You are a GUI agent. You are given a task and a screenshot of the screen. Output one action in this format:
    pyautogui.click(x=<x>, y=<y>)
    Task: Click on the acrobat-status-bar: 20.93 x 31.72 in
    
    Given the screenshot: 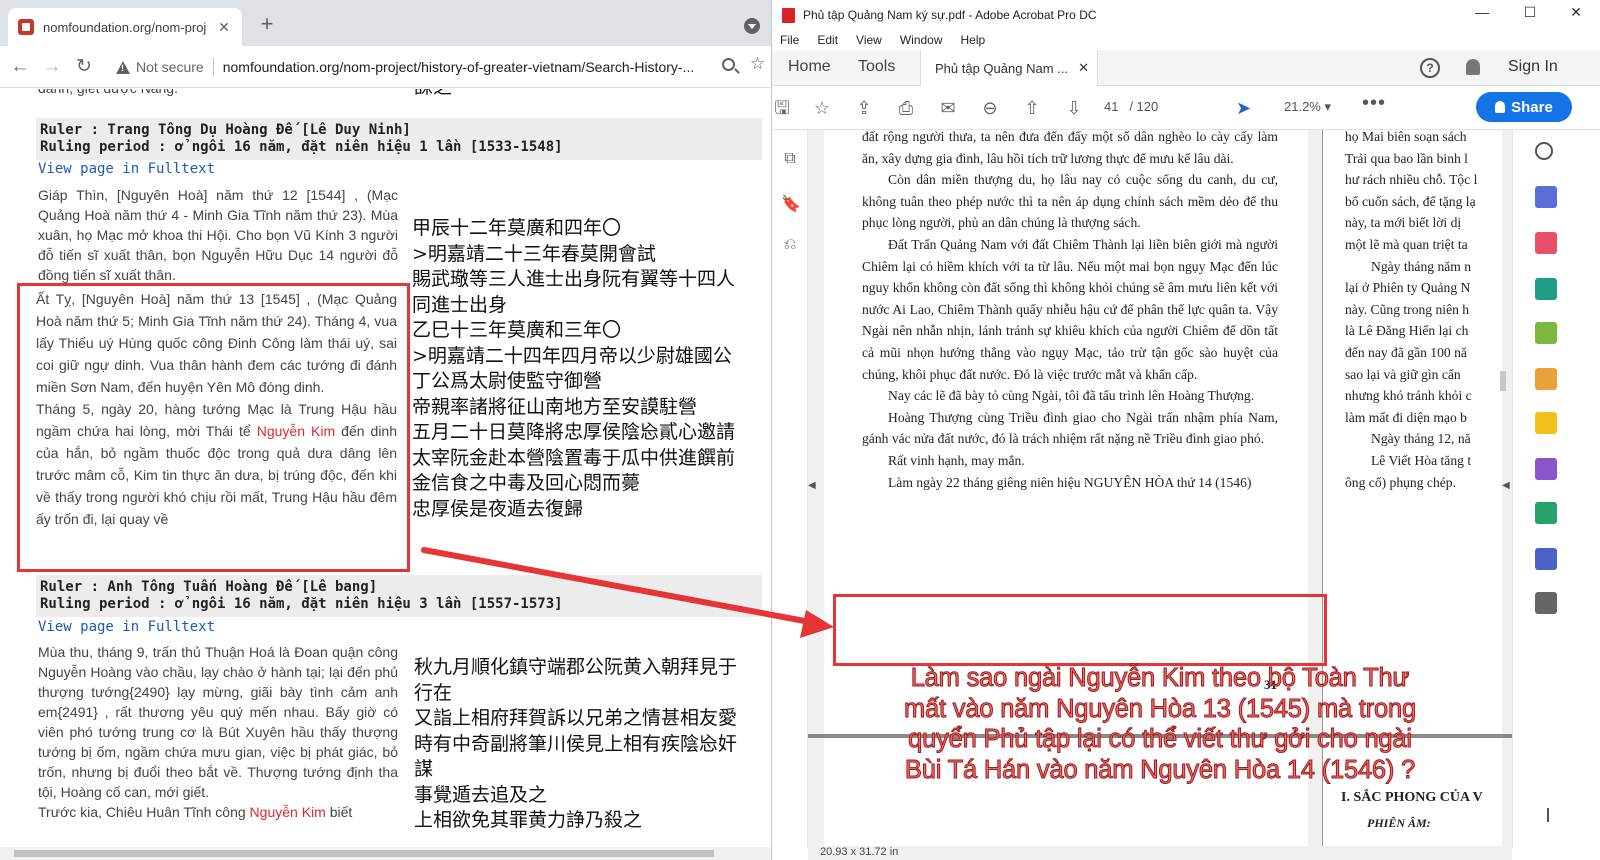 What is the action you would take?
    pyautogui.click(x=1160, y=853)
    